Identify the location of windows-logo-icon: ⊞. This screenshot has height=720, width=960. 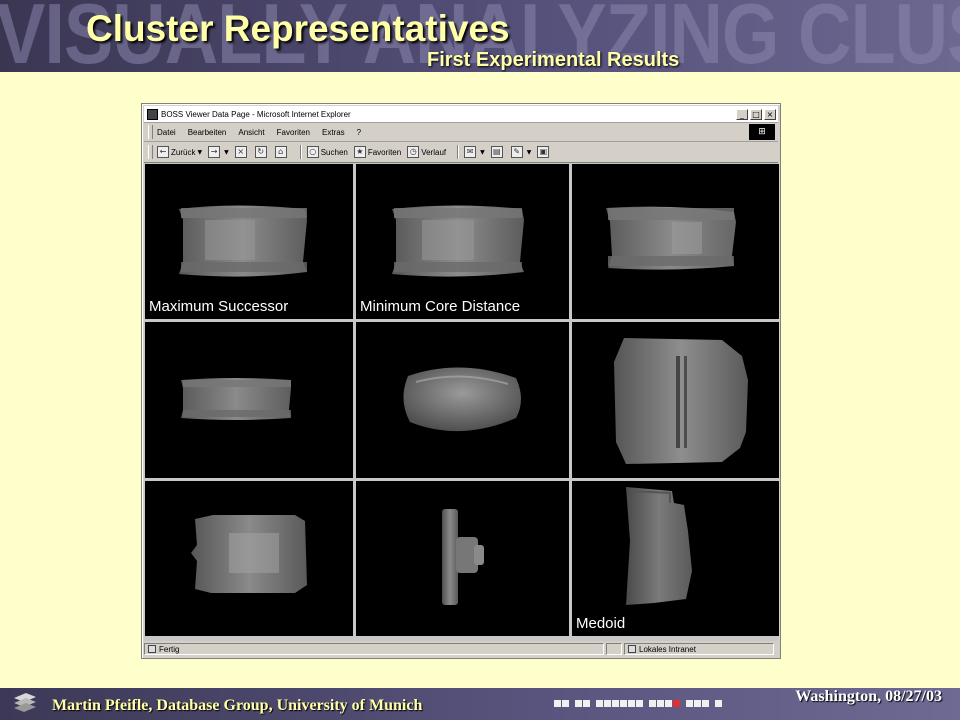
(762, 132).